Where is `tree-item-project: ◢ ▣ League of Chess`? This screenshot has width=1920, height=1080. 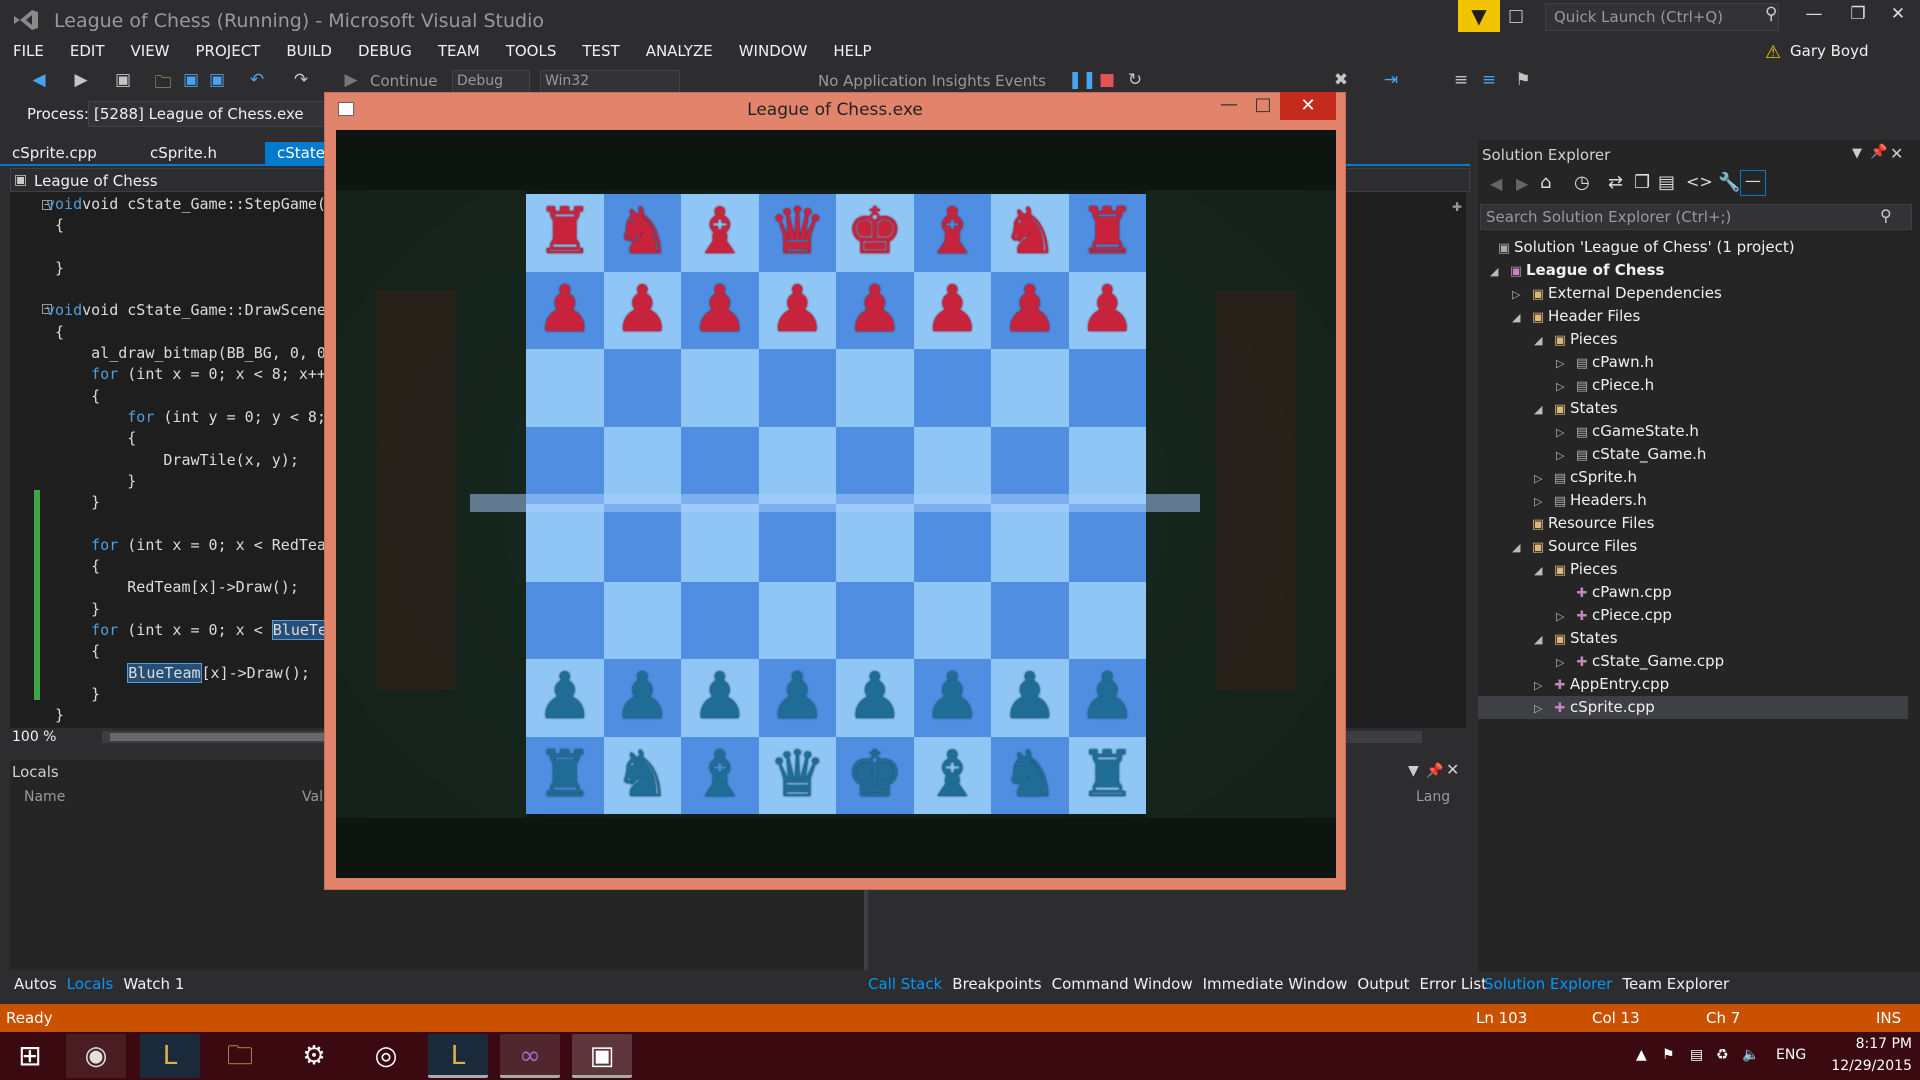 tree-item-project: ◢ ▣ League of Chess is located at coordinates (1577, 270).